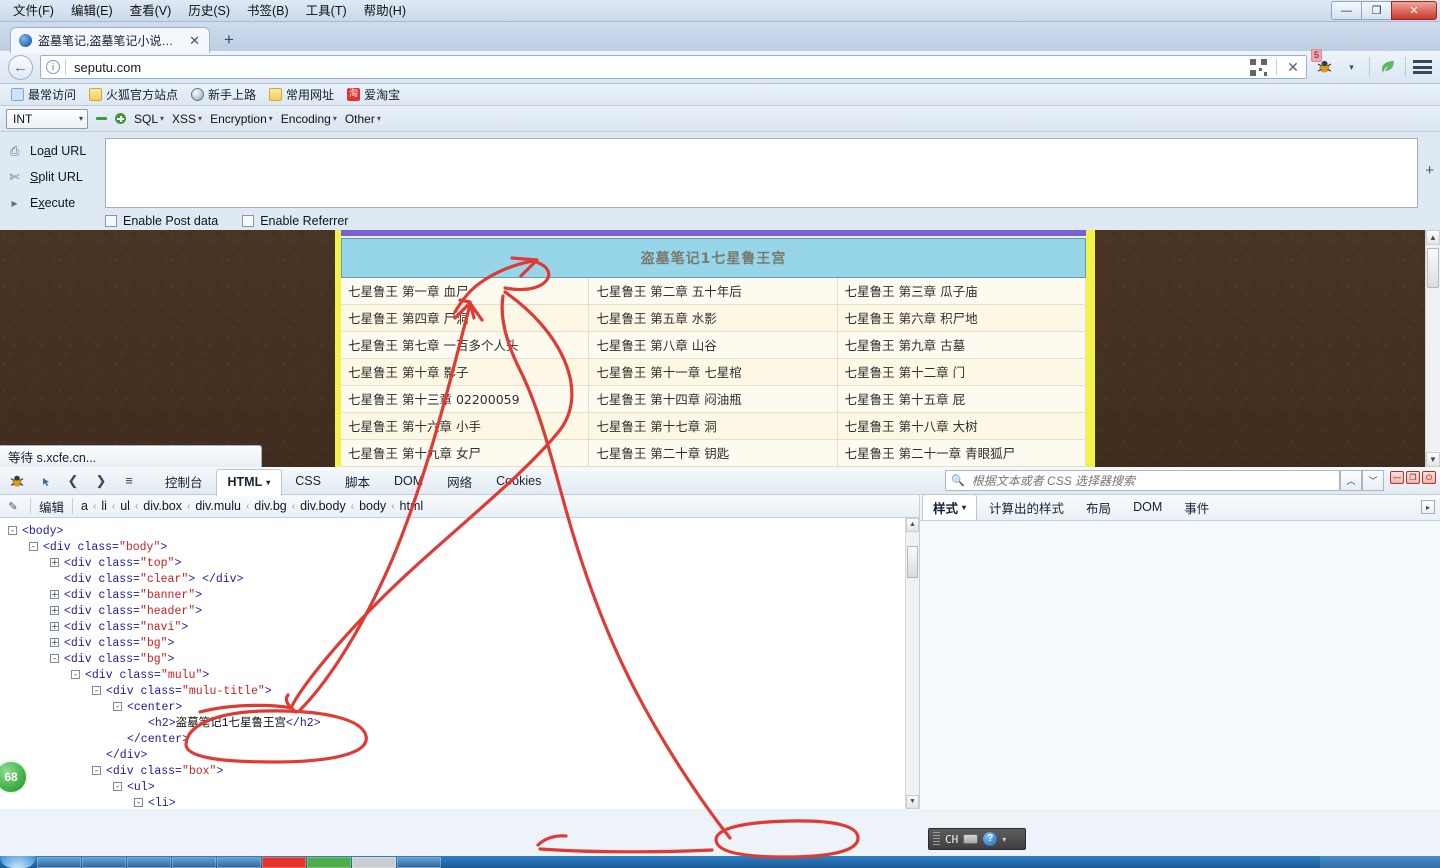 This screenshot has width=1440, height=868. What do you see at coordinates (270, 506) in the screenshot?
I see `breadcrumb-item: div.bg` at bounding box center [270, 506].